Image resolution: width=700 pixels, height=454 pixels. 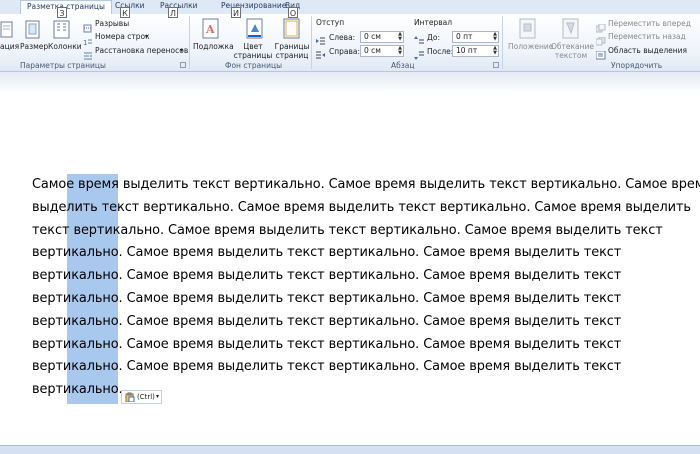 I want to click on indent-right-value: 0 см, so click(x=372, y=50).